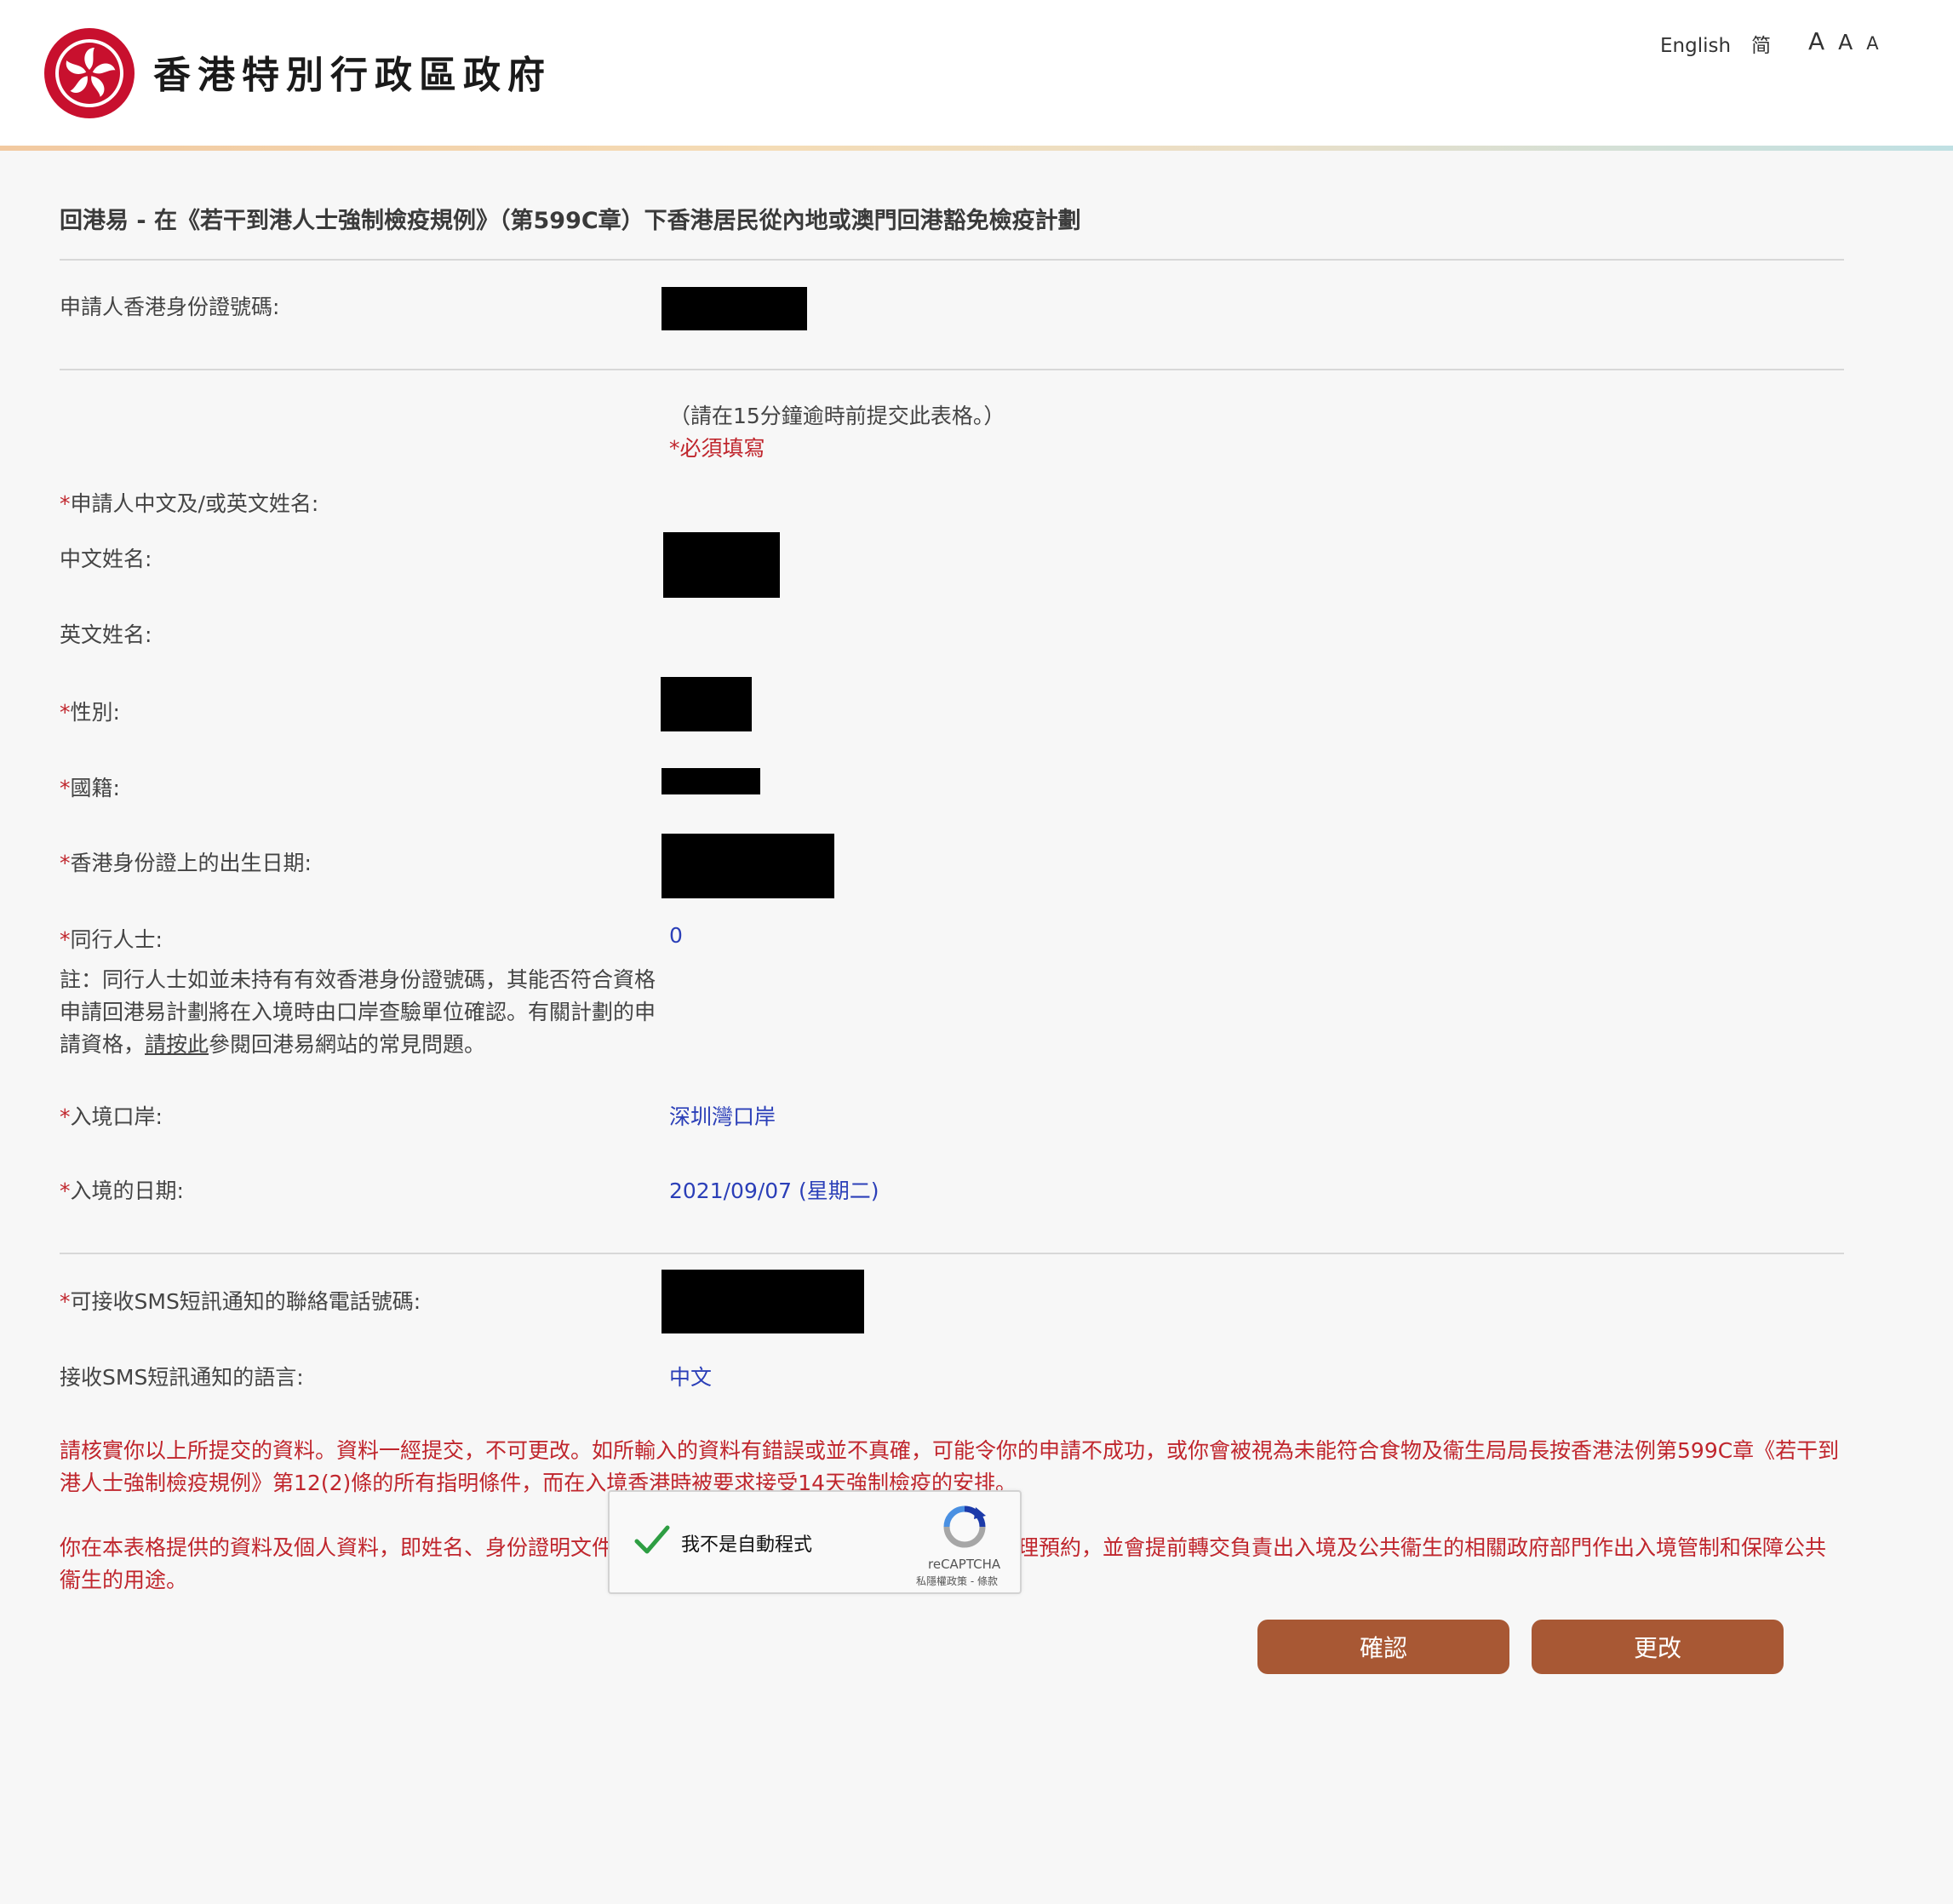  I want to click on font-size-medium-button: A, so click(1846, 42).